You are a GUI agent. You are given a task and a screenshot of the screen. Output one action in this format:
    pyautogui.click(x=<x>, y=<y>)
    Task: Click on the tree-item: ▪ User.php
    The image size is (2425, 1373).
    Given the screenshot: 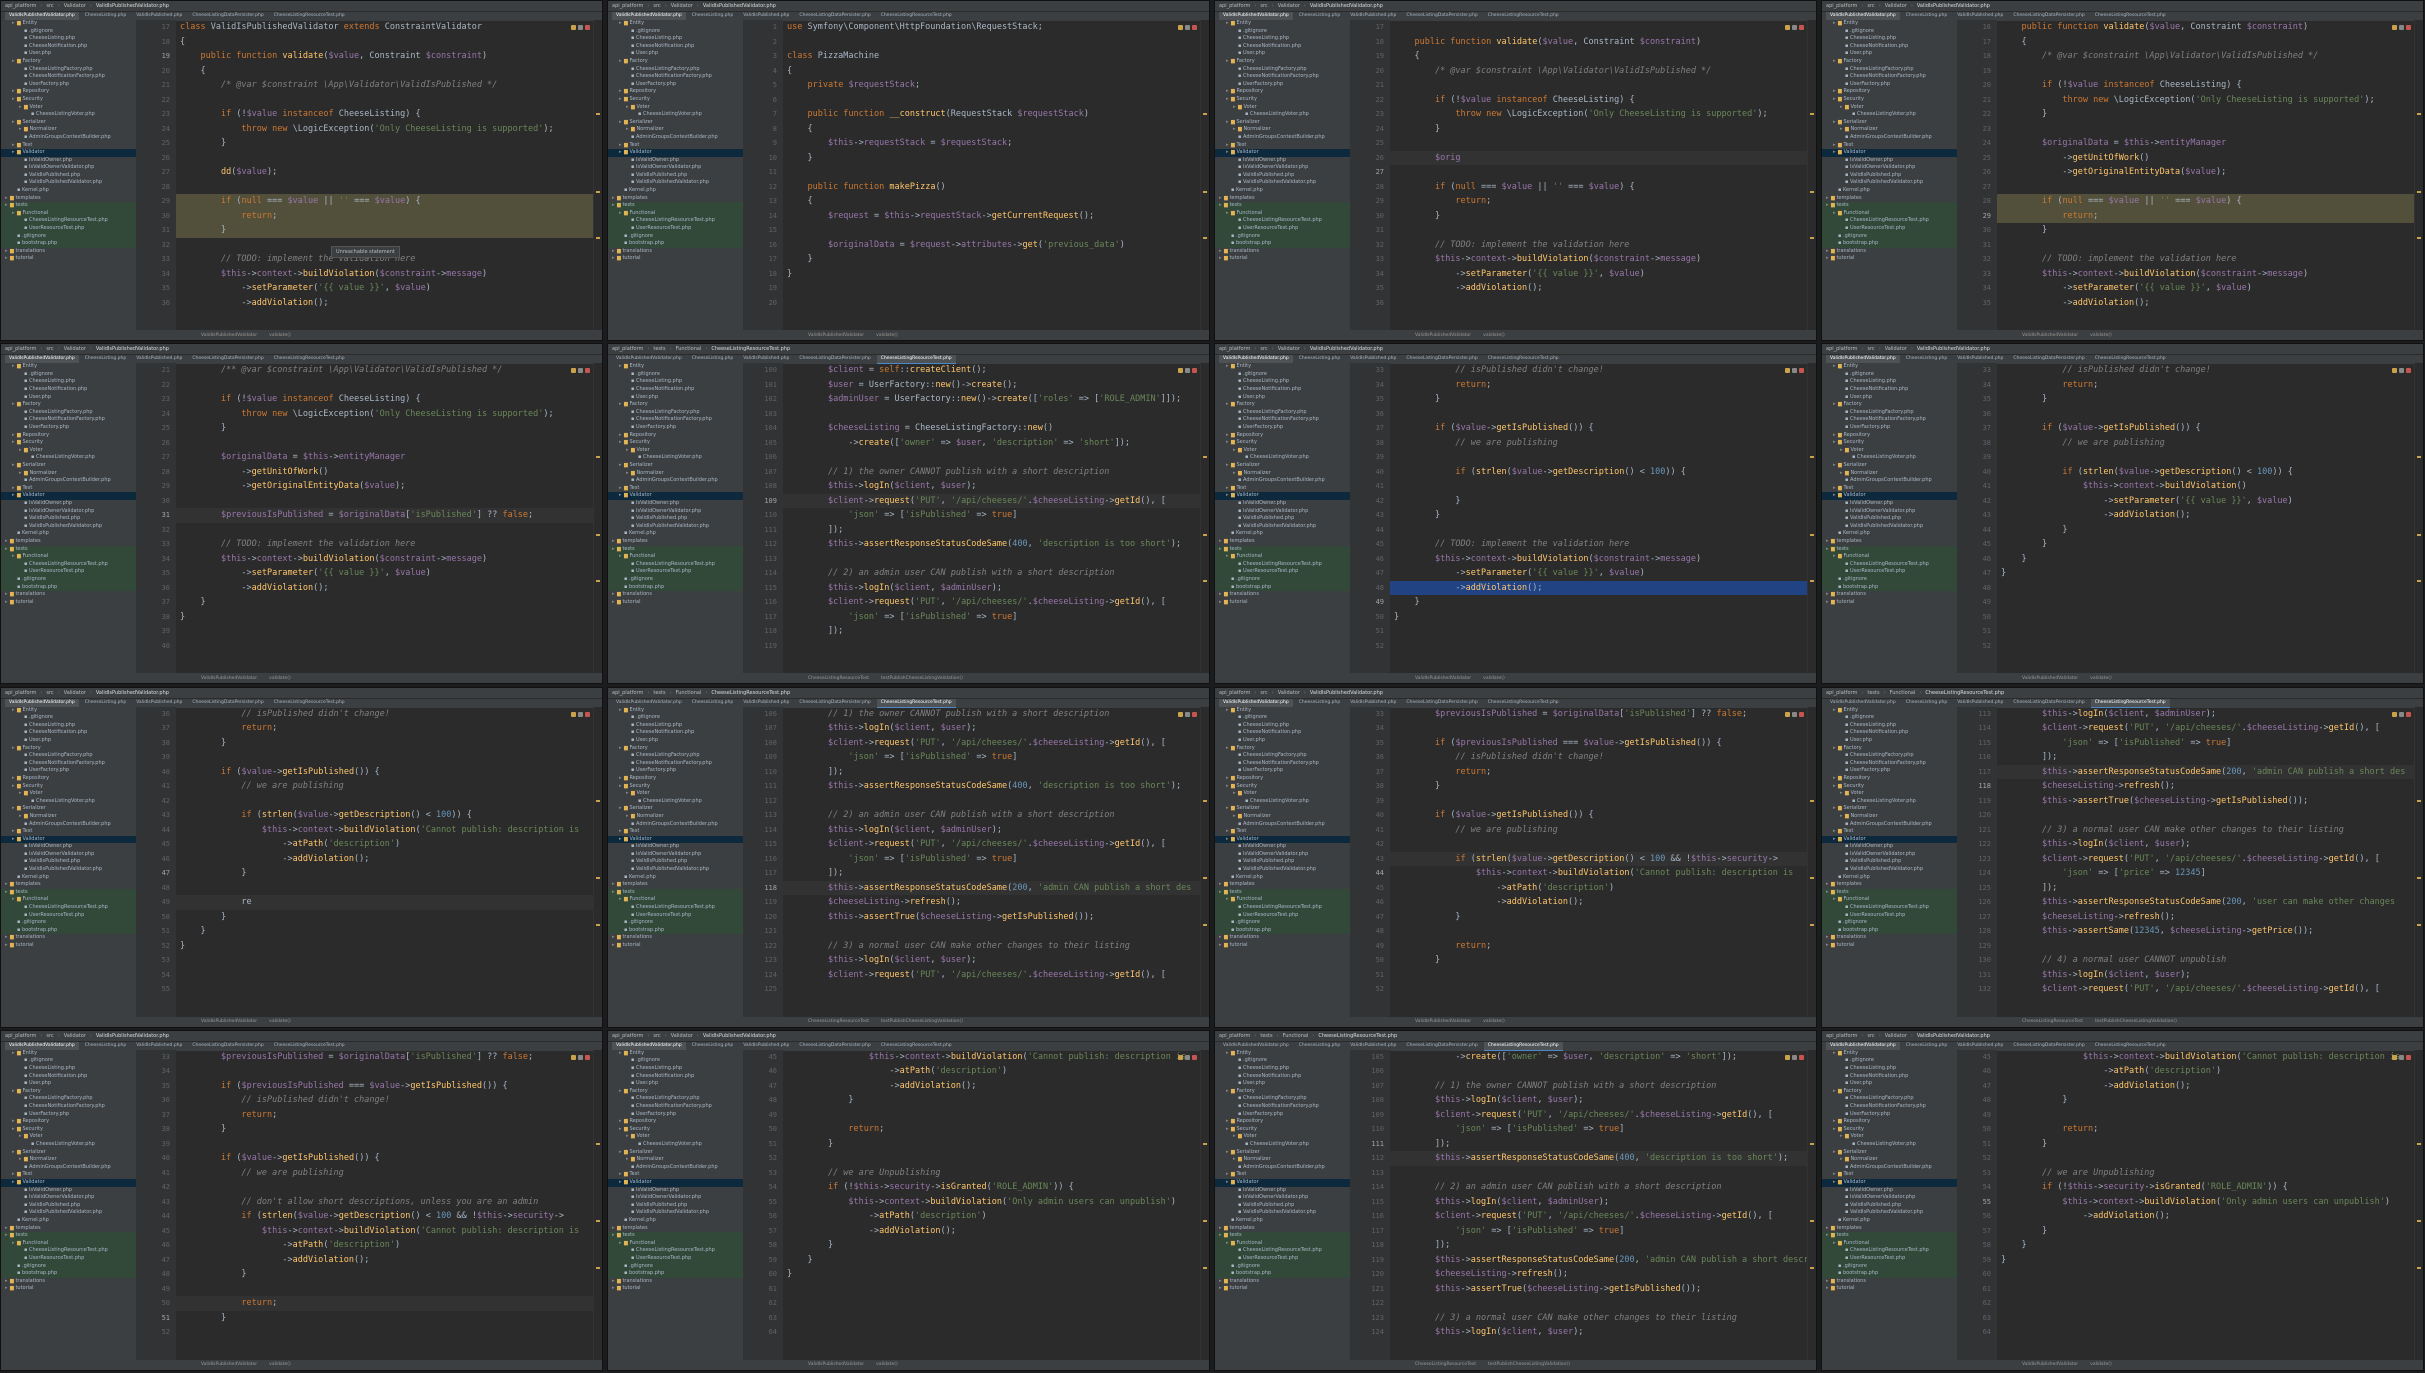 What is the action you would take?
    pyautogui.click(x=68, y=1084)
    